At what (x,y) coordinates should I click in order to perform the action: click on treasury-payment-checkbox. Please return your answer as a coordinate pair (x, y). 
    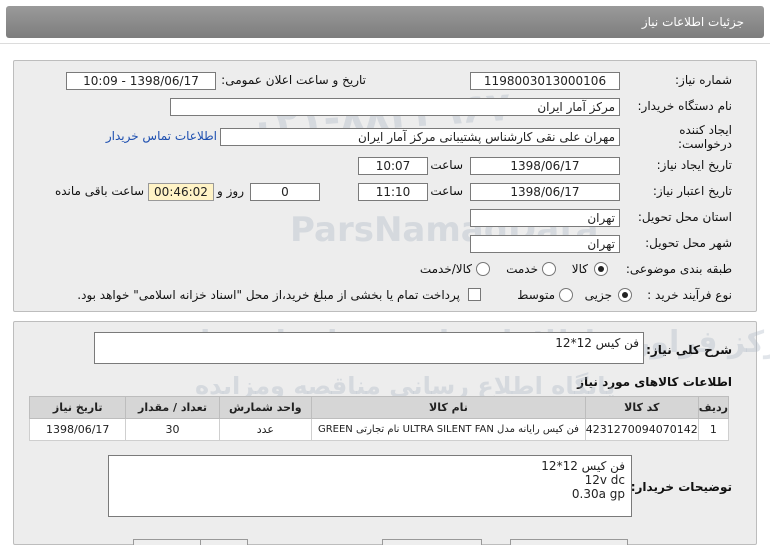
    Looking at the image, I should click on (474, 294).